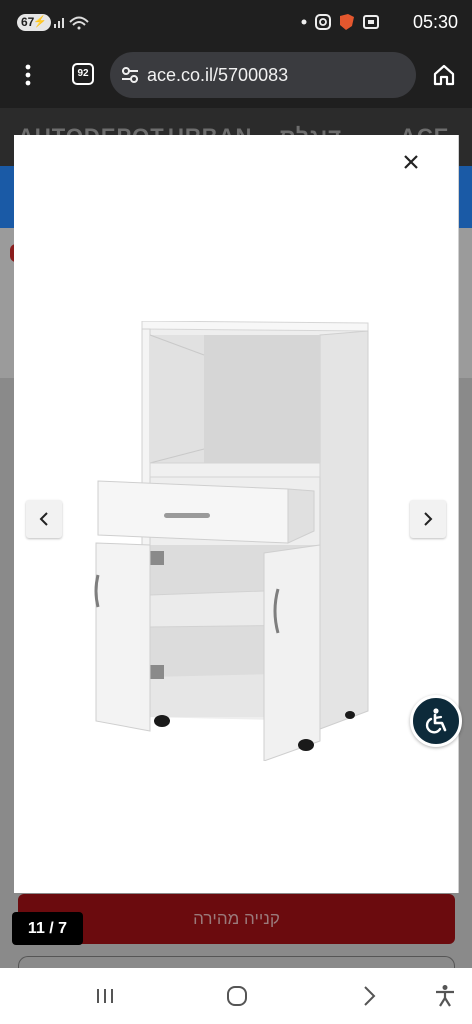  I want to click on accessibility-button, so click(436, 721).